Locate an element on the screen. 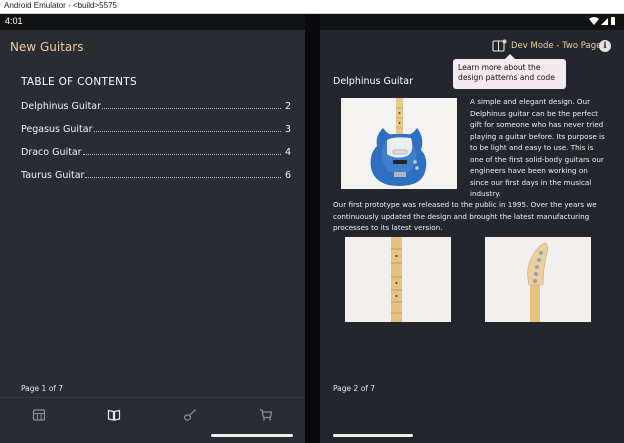 The width and height of the screenshot is (624, 443). gesture-handle-right is located at coordinates (373, 435).